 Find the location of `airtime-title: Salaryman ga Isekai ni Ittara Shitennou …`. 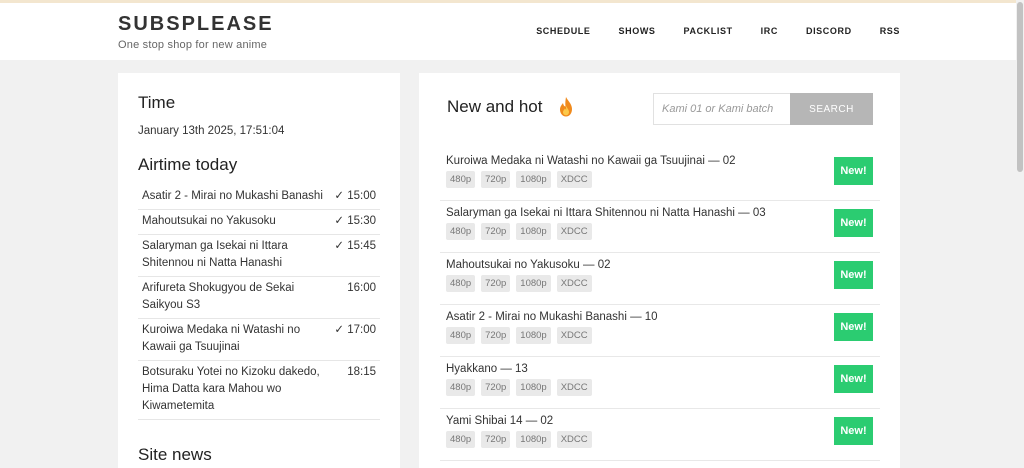

airtime-title: Salaryman ga Isekai ni Ittara Shitennou … is located at coordinates (235, 255).